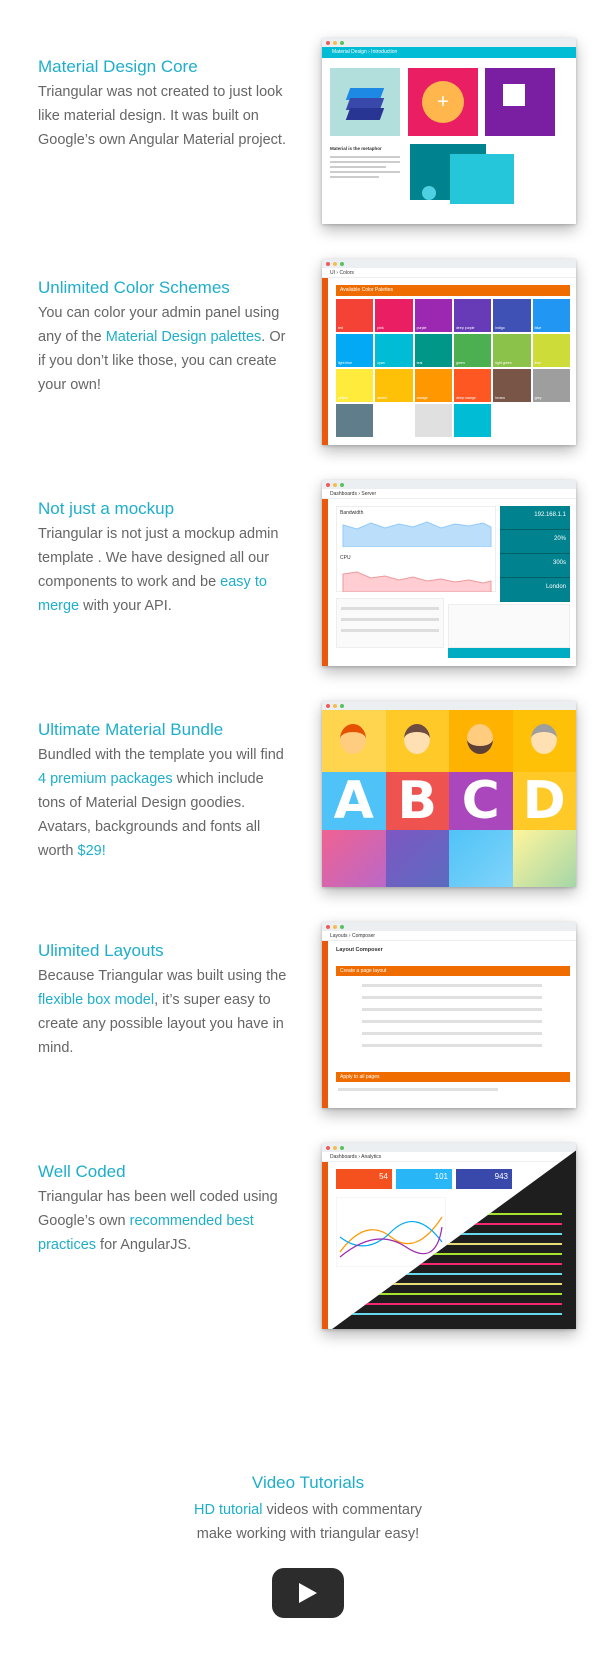 The width and height of the screenshot is (616, 1668). I want to click on swatch-label: red, so click(341, 328).